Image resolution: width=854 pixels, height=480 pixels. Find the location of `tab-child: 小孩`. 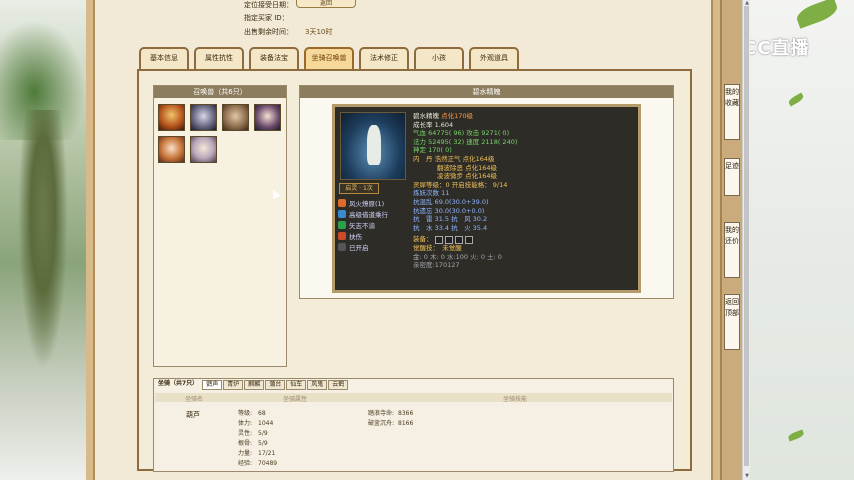

tab-child: 小孩 is located at coordinates (439, 58).